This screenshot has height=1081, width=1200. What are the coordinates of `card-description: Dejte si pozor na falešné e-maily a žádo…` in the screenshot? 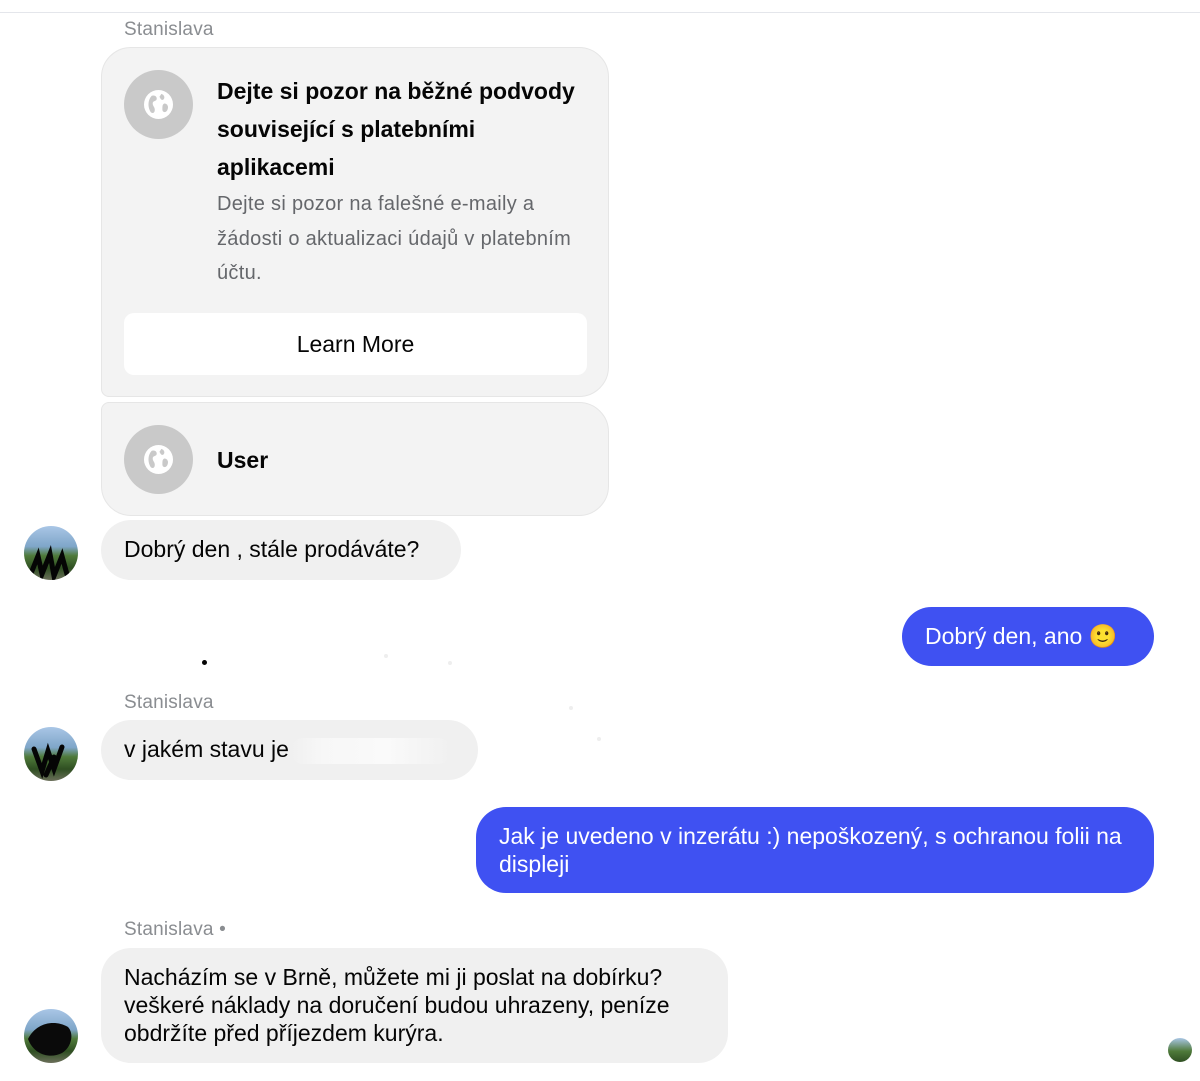 It's located at (394, 238).